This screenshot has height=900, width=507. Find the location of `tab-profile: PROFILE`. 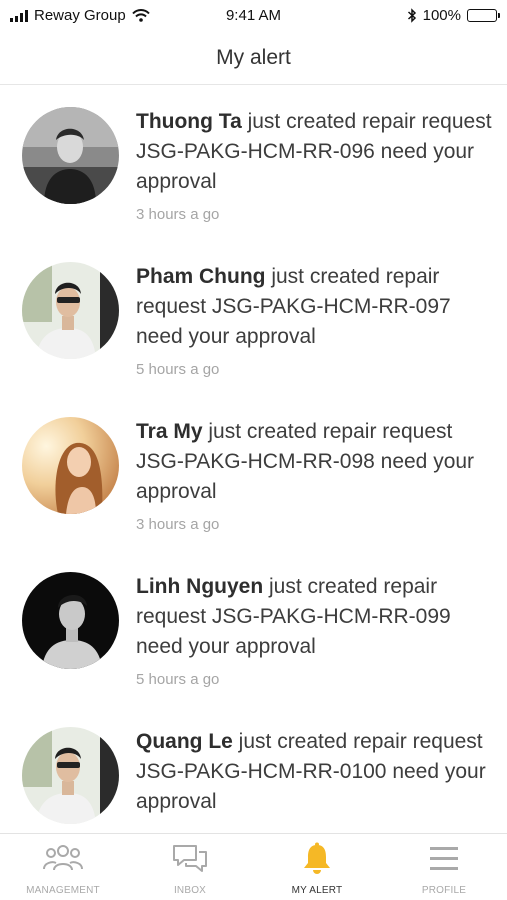

tab-profile: PROFILE is located at coordinates (444, 867).